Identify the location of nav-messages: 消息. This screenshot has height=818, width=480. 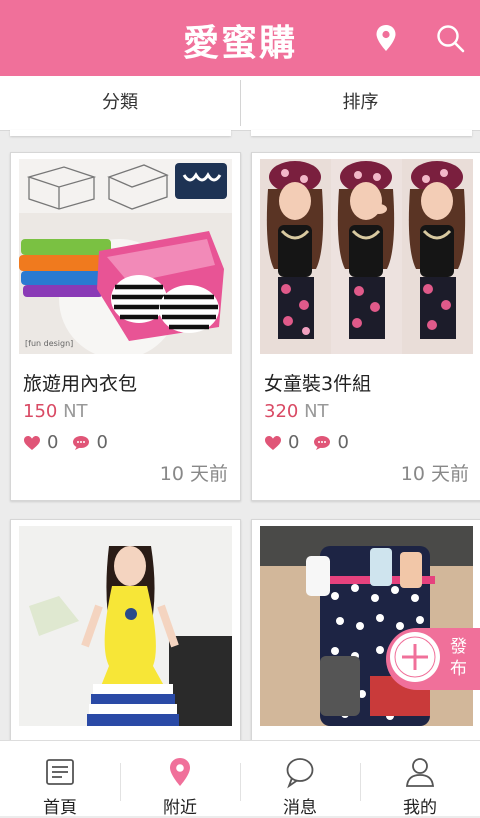
(300, 779).